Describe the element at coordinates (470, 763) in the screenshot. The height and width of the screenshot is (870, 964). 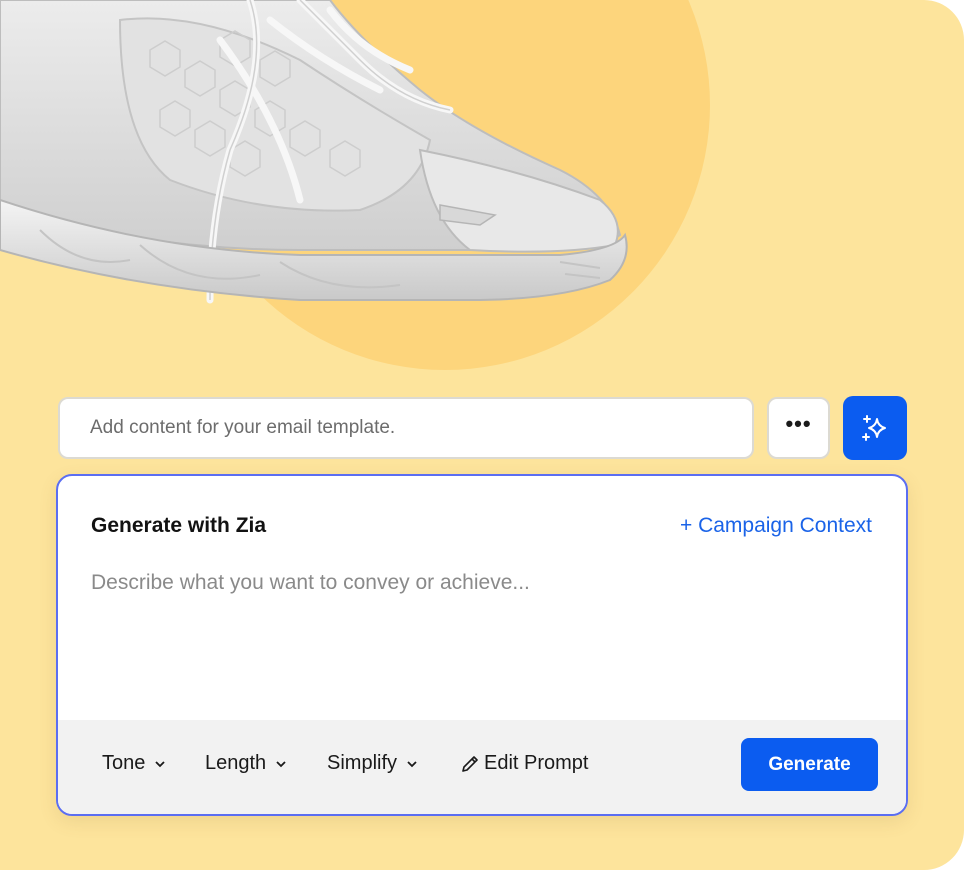
I see `pencil-icon` at that location.